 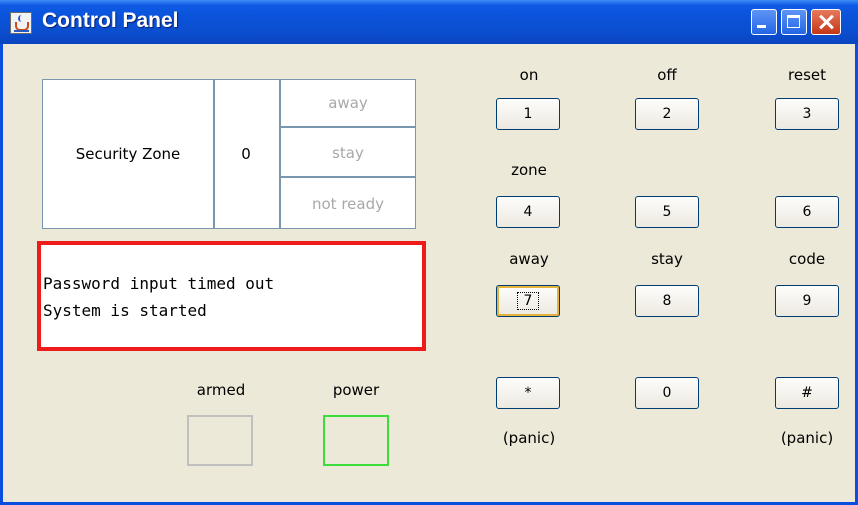 What do you see at coordinates (667, 114) in the screenshot?
I see `key-2-button: 2` at bounding box center [667, 114].